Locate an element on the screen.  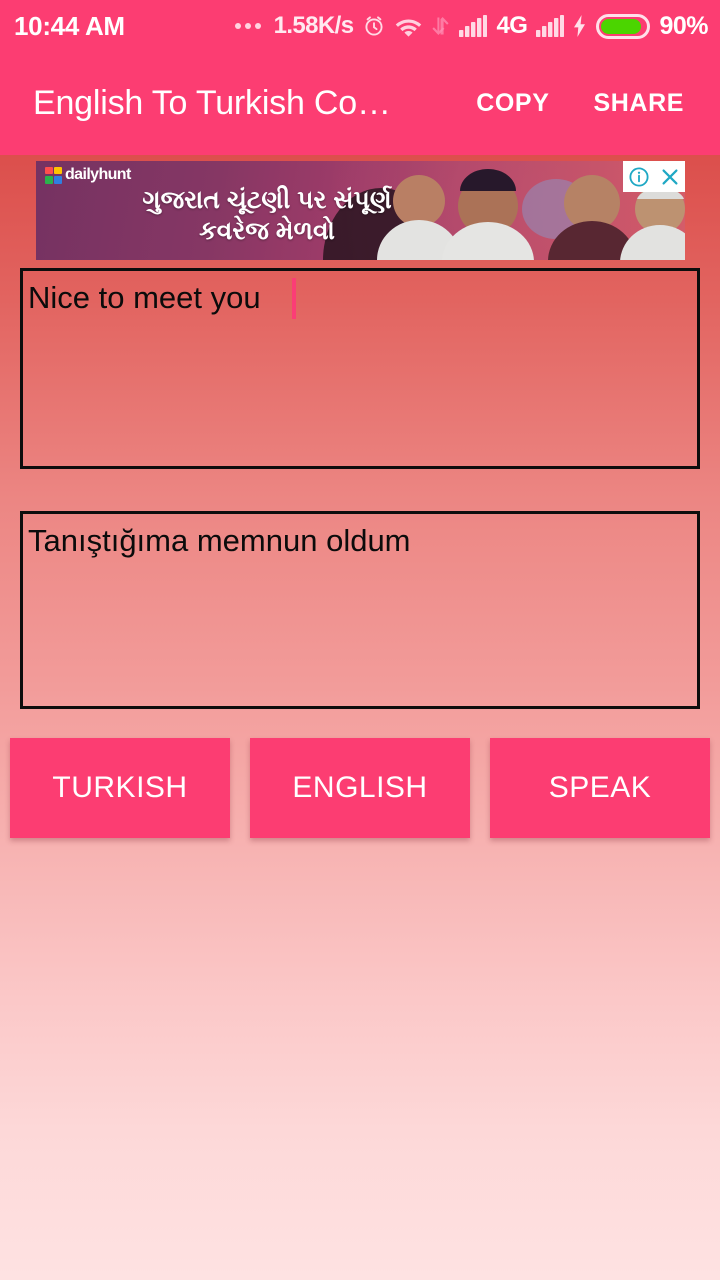
status-bar: 10:44 AM 1.58K/s 4G 90% is located at coordinates (360, 26).